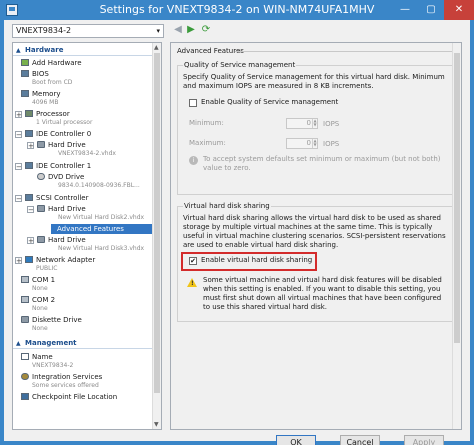 The width and height of the screenshot is (474, 445). What do you see at coordinates (405, 10) in the screenshot?
I see `minimize-button: —` at bounding box center [405, 10].